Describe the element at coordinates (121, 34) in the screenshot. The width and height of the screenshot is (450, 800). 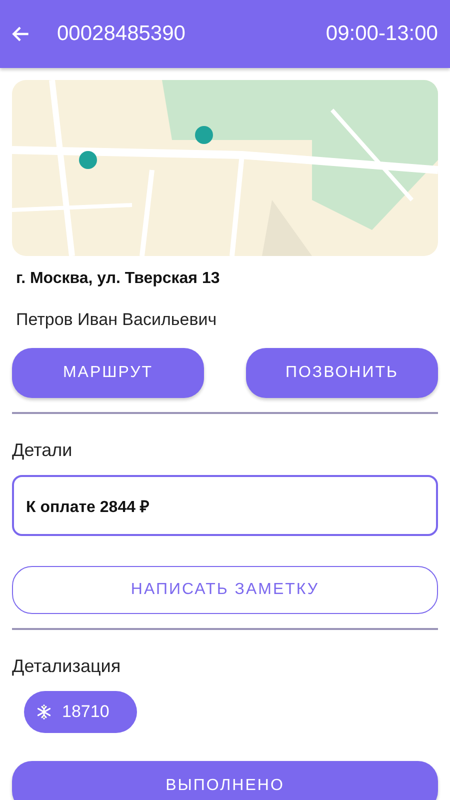
I see `order-number: 00028485390` at that location.